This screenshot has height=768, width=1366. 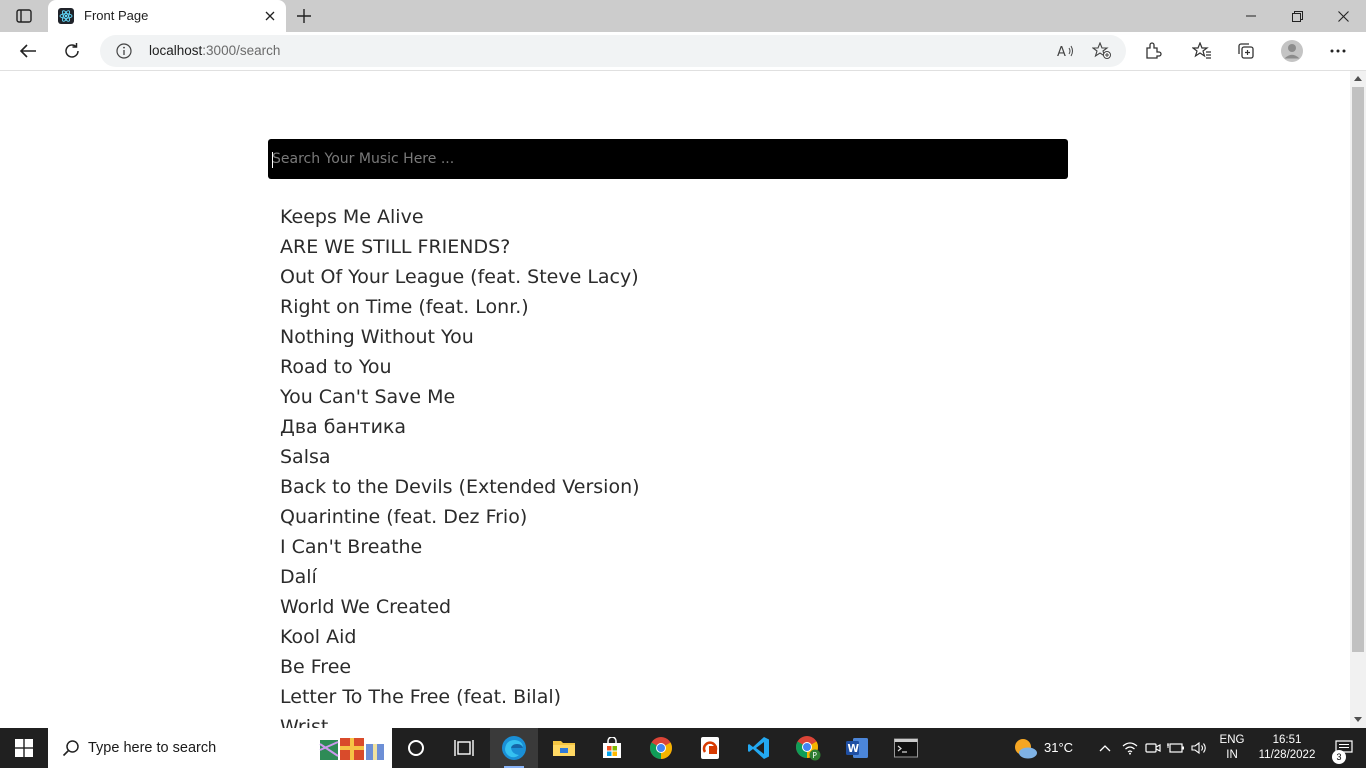 What do you see at coordinates (514, 748) in the screenshot?
I see `edge-browser-icon` at bounding box center [514, 748].